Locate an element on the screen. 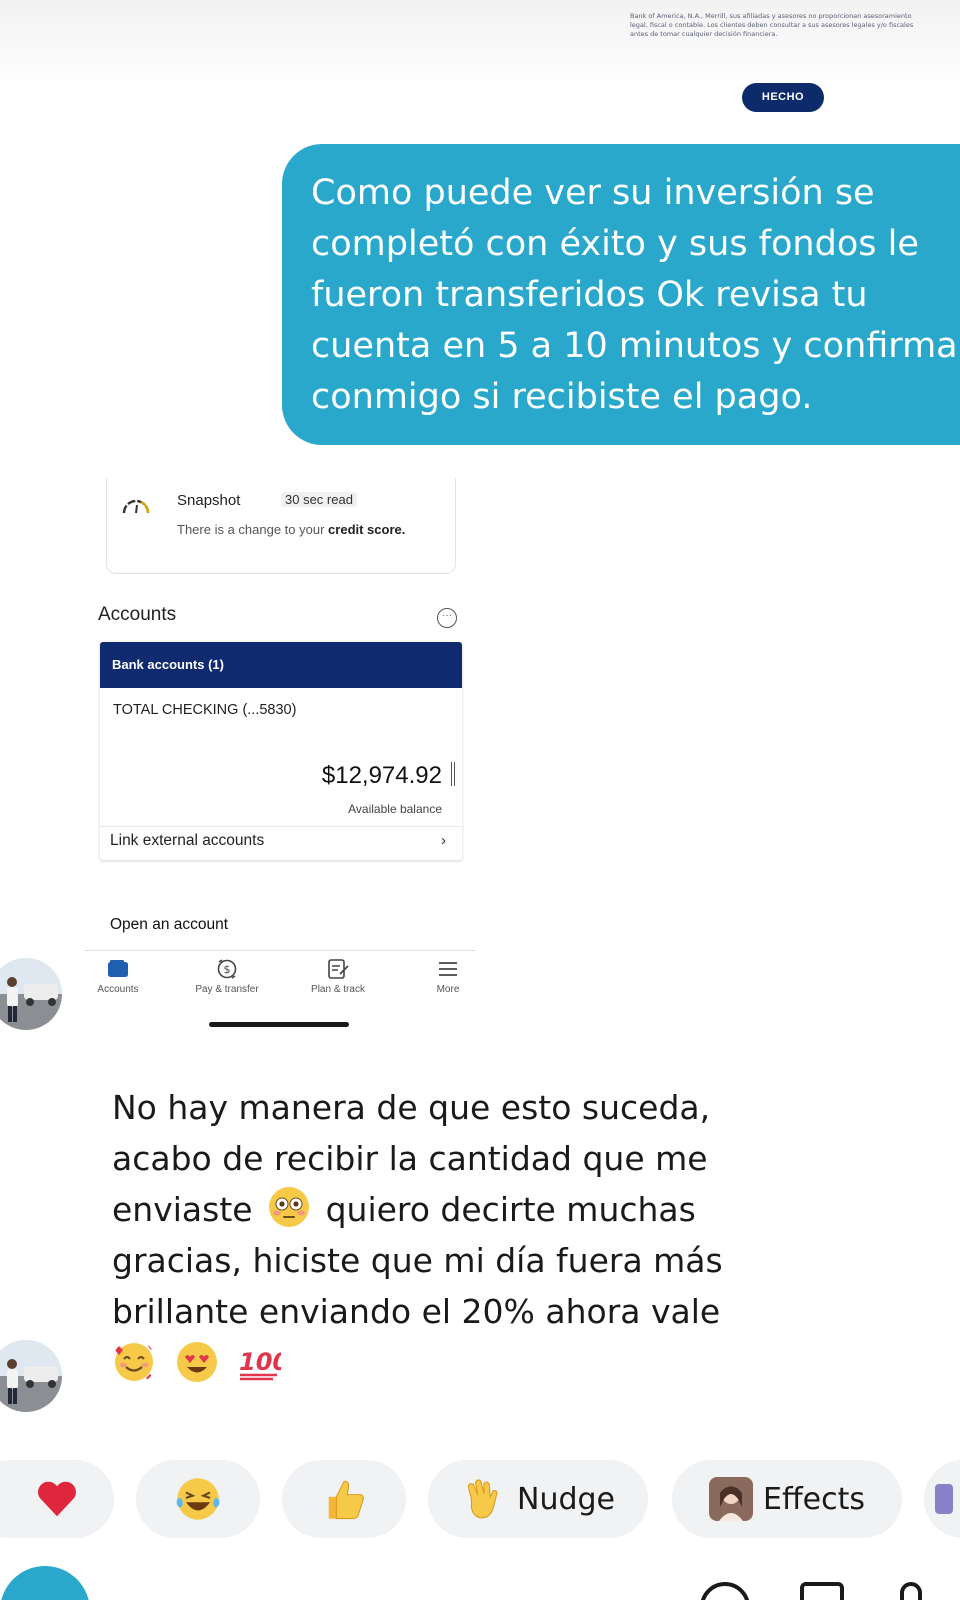 The width and height of the screenshot is (960, 1600). heart-icon is located at coordinates (57, 1499).